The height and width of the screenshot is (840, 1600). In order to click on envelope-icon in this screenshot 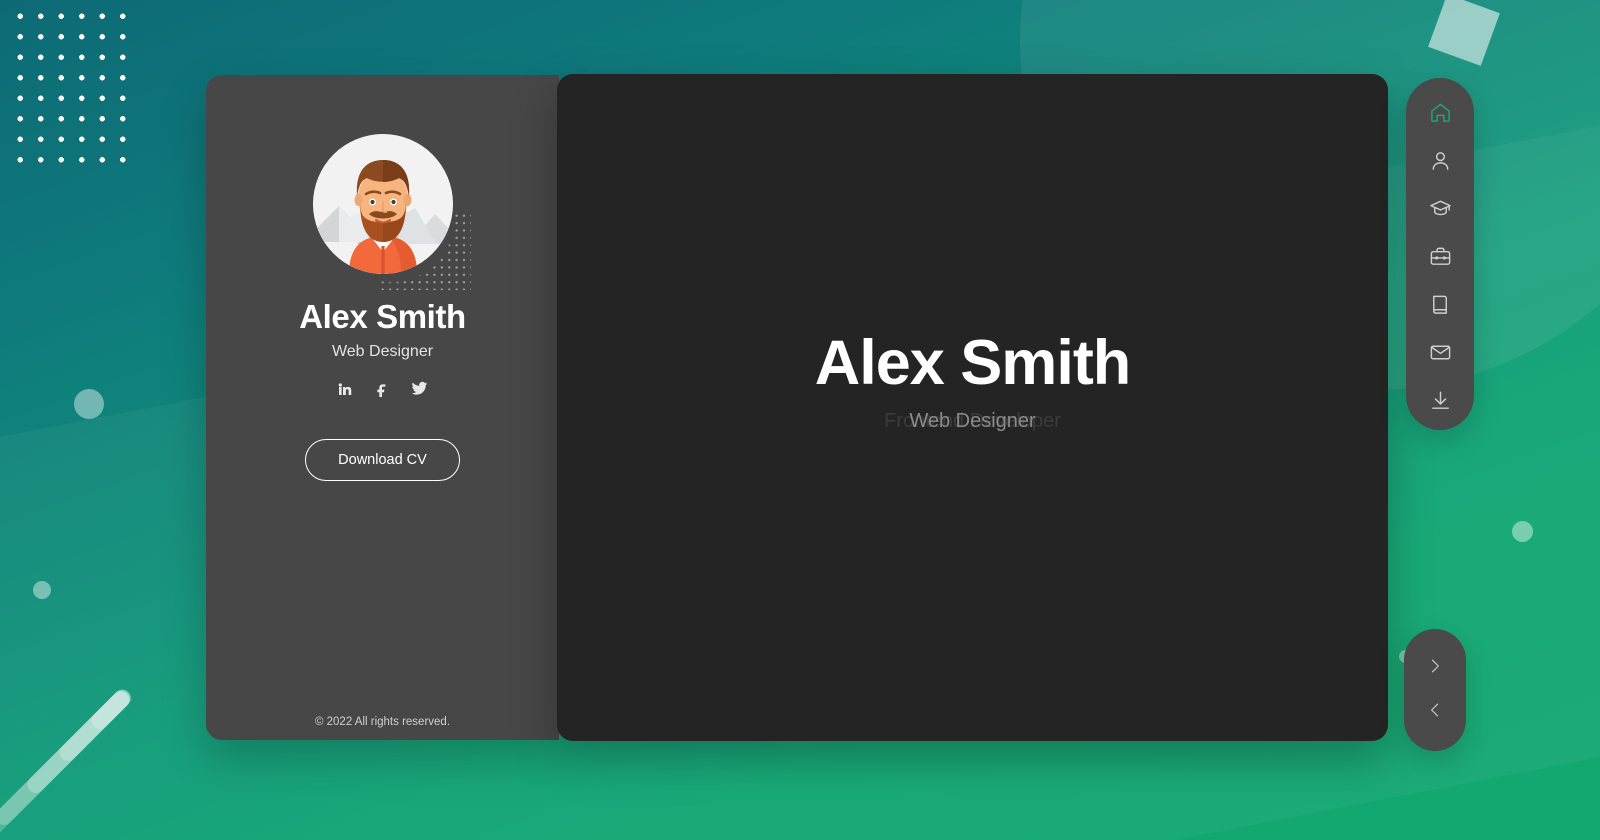, I will do `click(1440, 355)`.